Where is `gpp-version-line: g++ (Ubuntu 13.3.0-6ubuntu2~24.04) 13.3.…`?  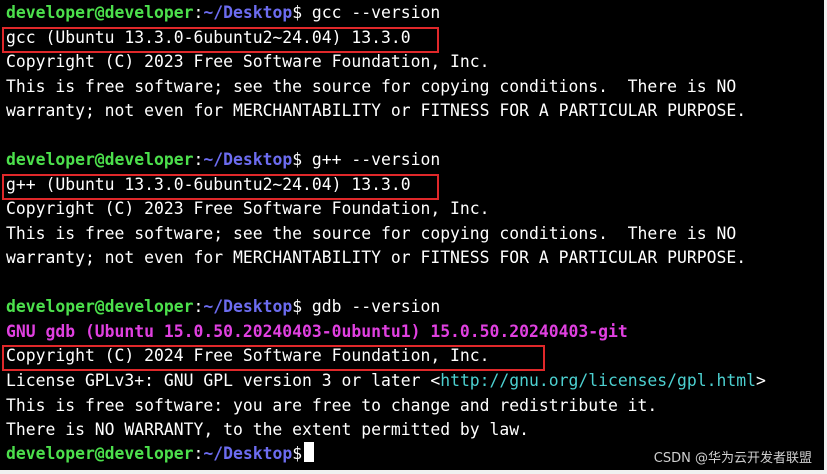 gpp-version-line: g++ (Ubuntu 13.3.0-6ubuntu2~24.04) 13.3.… is located at coordinates (208, 184).